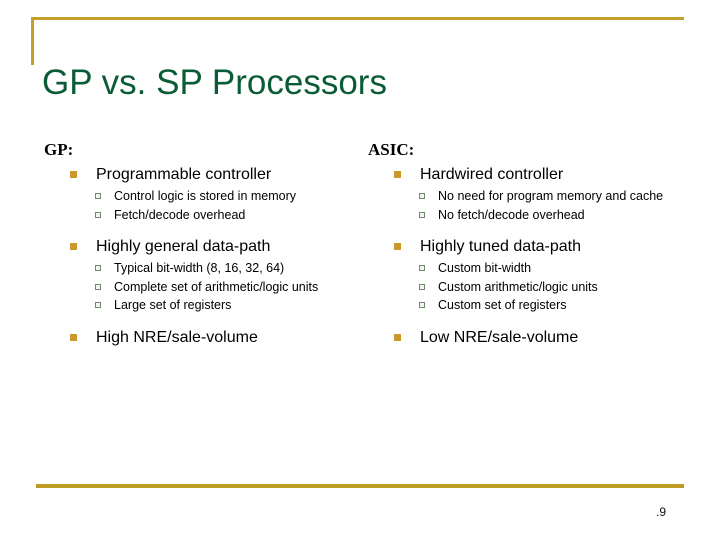 Image resolution: width=720 pixels, height=540 pixels. I want to click on bullet-level2: Fetch/decode overhead, so click(209, 216).